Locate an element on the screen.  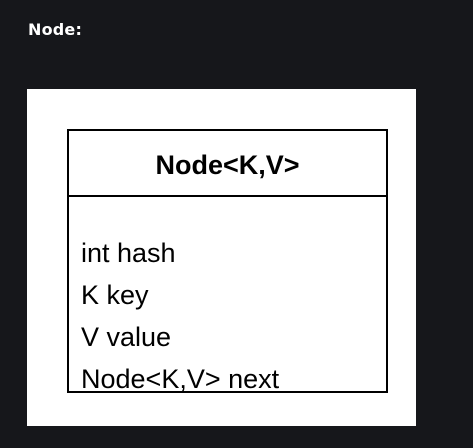
uml-field-hash: int hash is located at coordinates (128, 253).